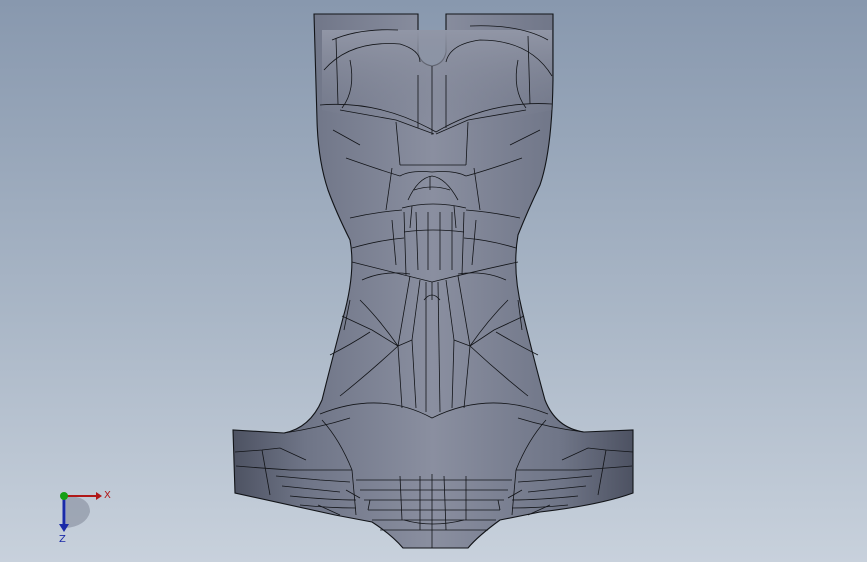  What do you see at coordinates (64, 496) in the screenshot?
I see `y-axis-dot` at bounding box center [64, 496].